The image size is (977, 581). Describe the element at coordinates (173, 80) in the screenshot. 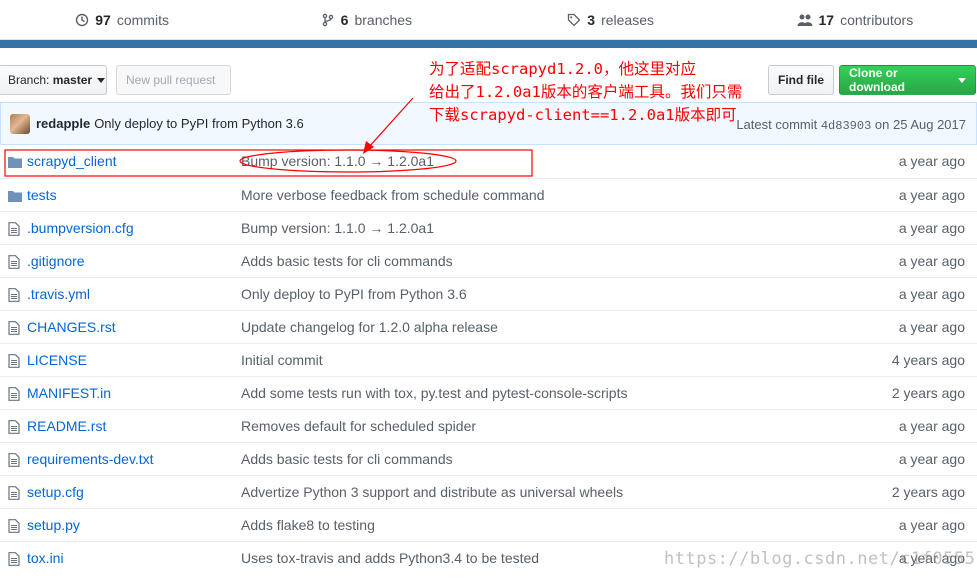

I see `new-pull-request-button: New pull request` at that location.